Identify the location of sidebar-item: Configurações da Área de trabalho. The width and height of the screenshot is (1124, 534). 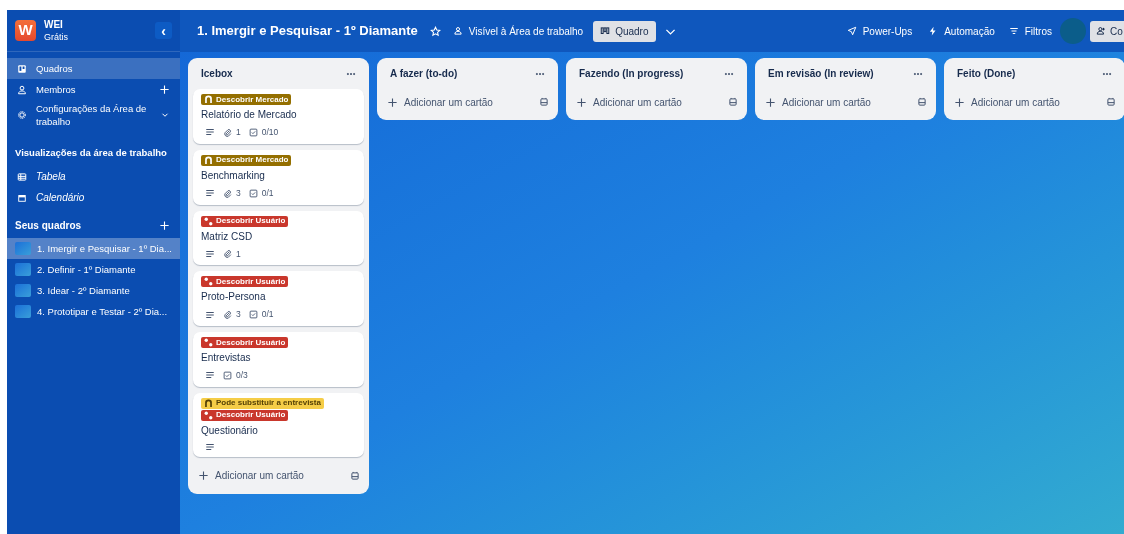
(93, 115).